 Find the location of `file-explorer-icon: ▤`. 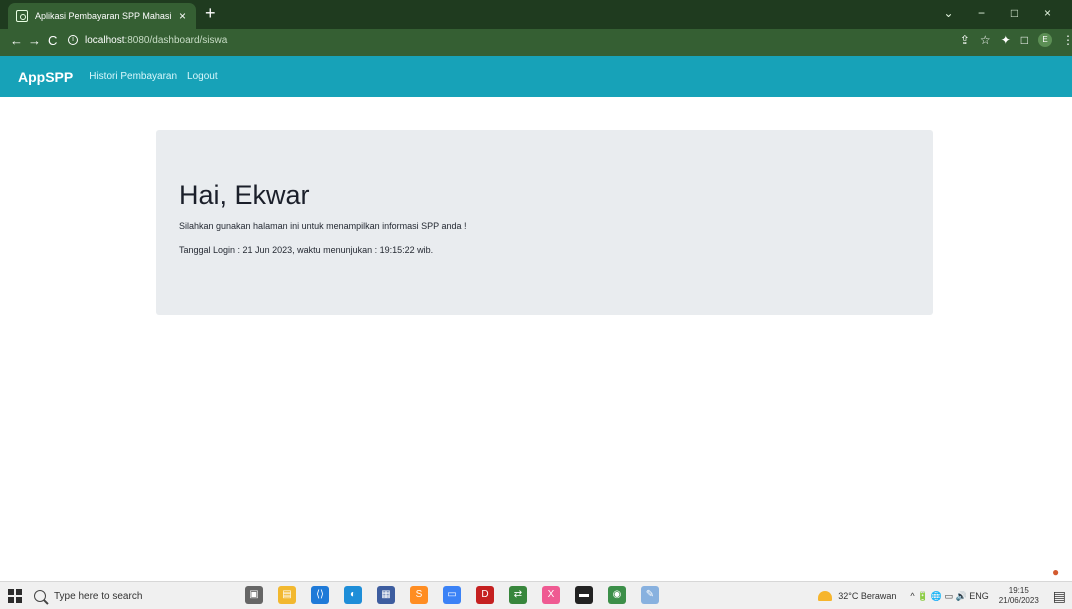

file-explorer-icon: ▤ is located at coordinates (287, 595).